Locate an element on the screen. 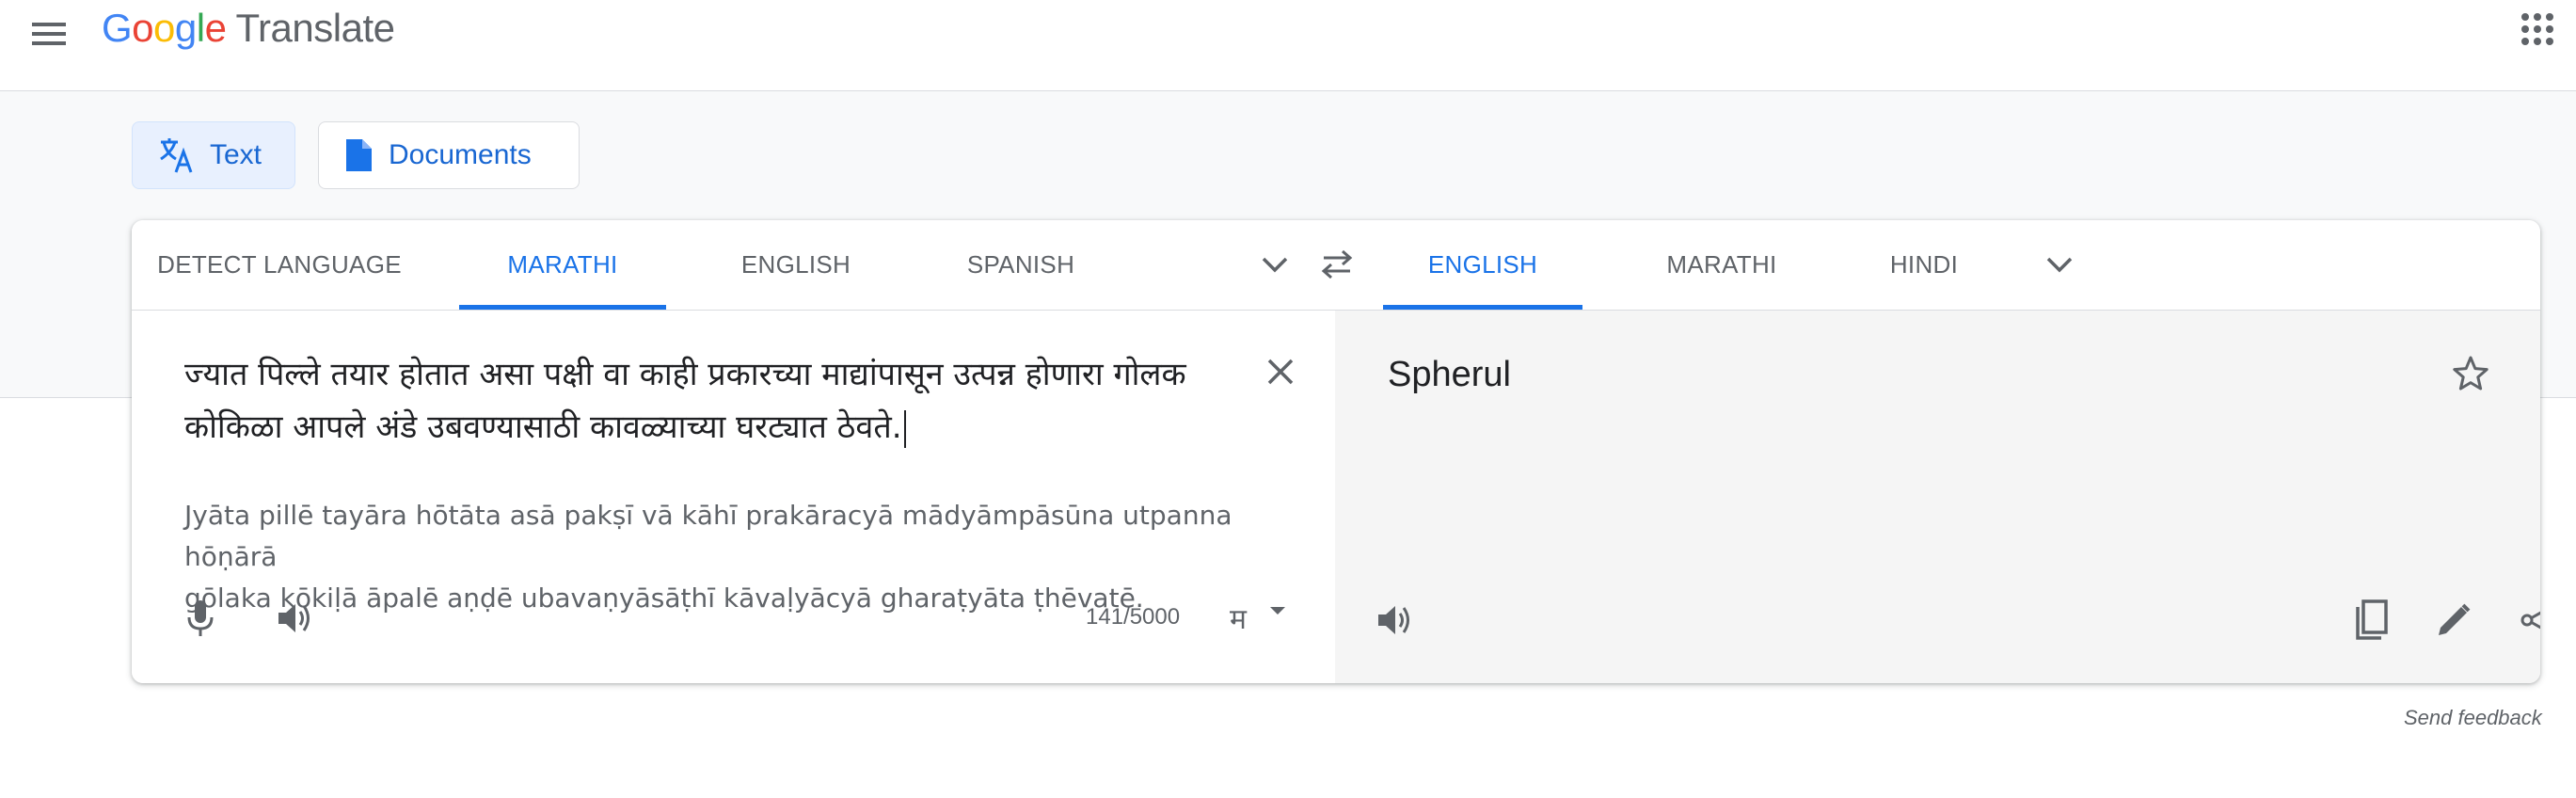  character-count: 141/5000 is located at coordinates (1133, 617).